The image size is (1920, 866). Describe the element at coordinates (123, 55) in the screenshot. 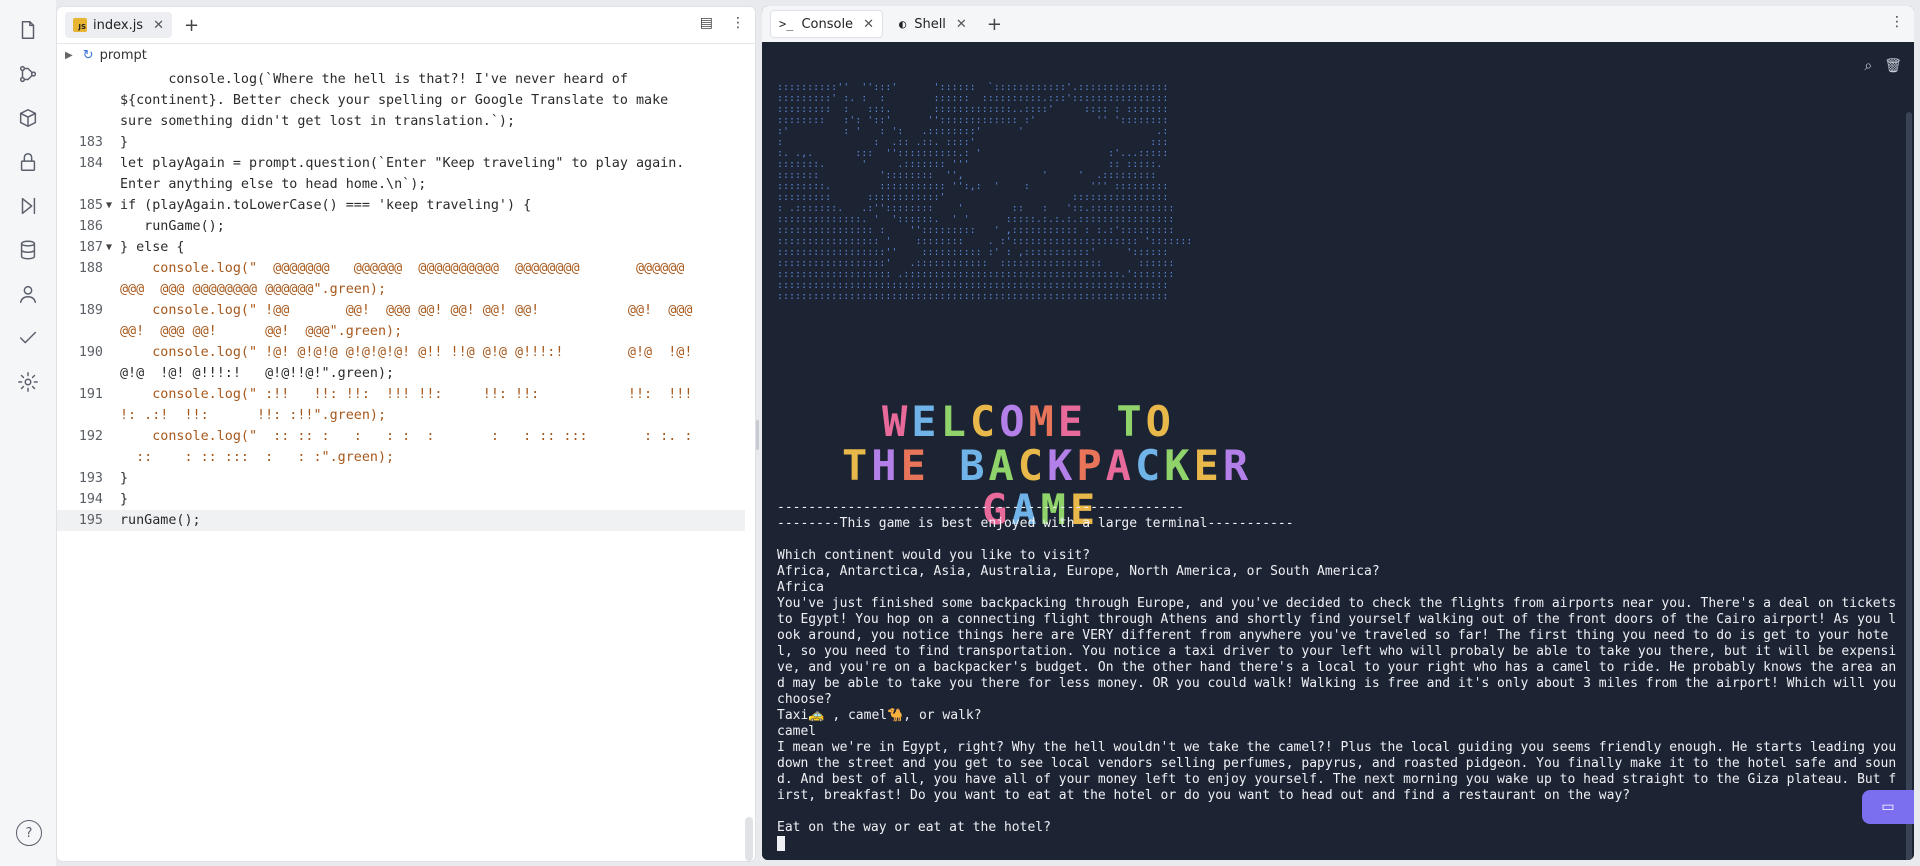

I see `breadcrumb-label: prompt` at that location.